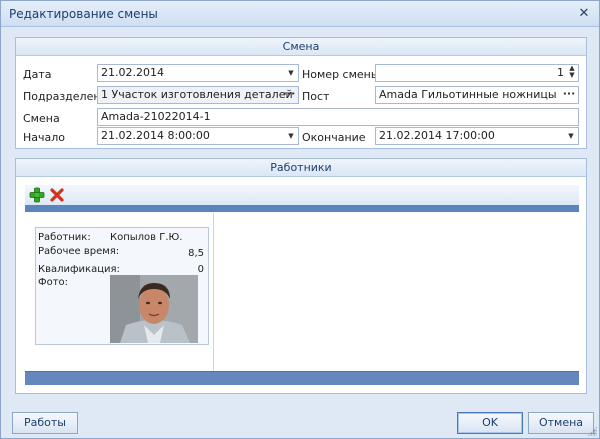  Describe the element at coordinates (45, 423) in the screenshot. I see `jobs-button: Работы` at that location.